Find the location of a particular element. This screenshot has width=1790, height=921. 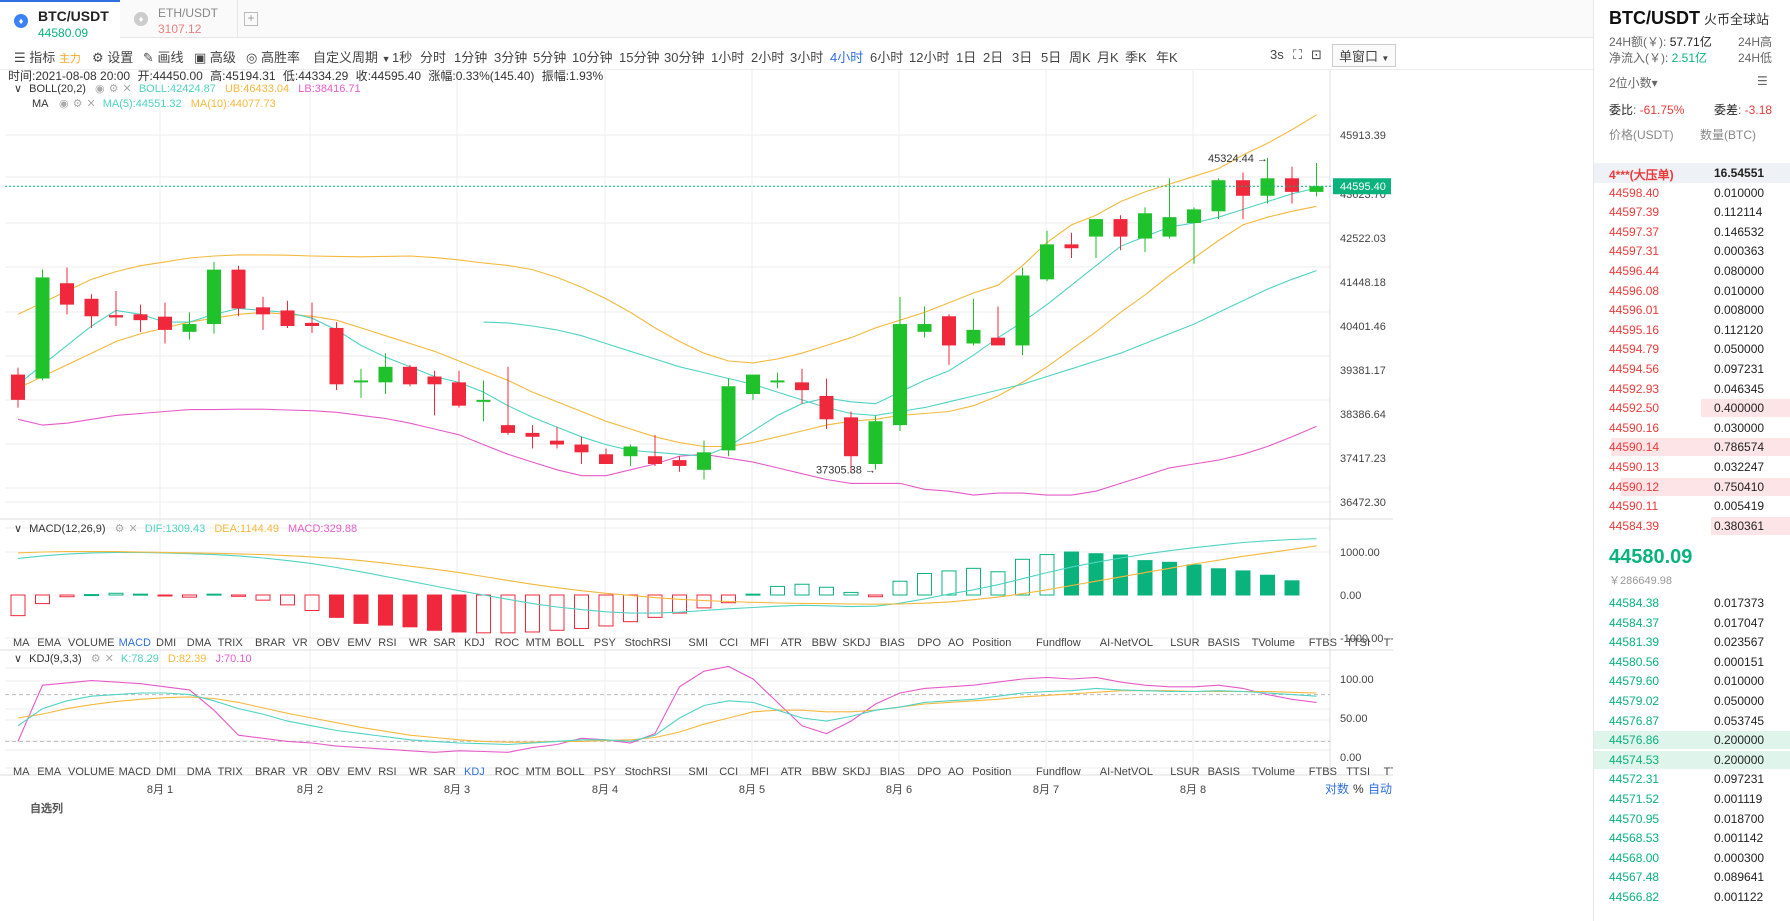

bid-row: 44584.37 0.017047 is located at coordinates (1692, 623).